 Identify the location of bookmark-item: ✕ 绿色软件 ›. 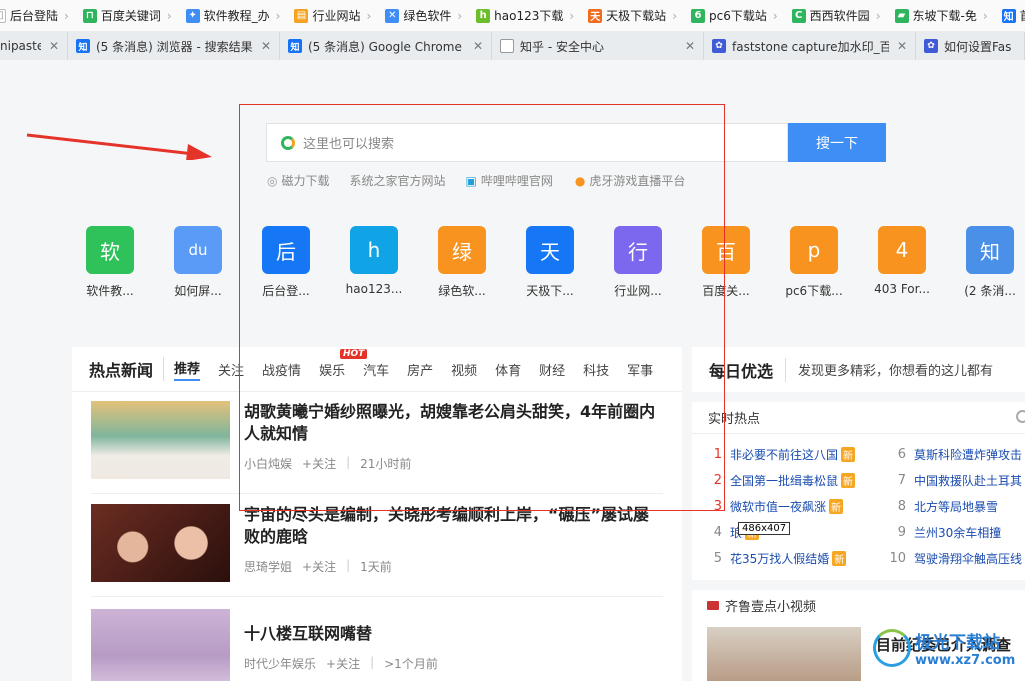
(424, 15).